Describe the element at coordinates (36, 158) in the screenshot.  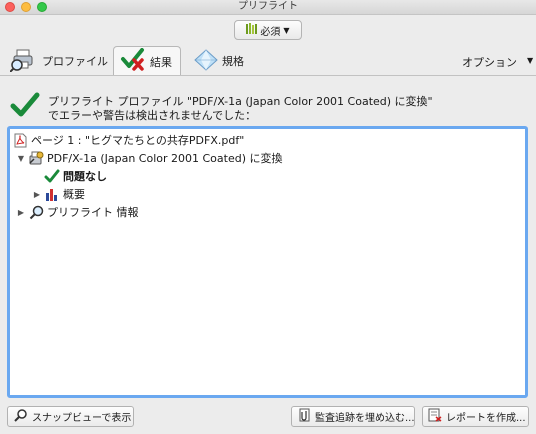
I see `profile-wrench-icon` at that location.